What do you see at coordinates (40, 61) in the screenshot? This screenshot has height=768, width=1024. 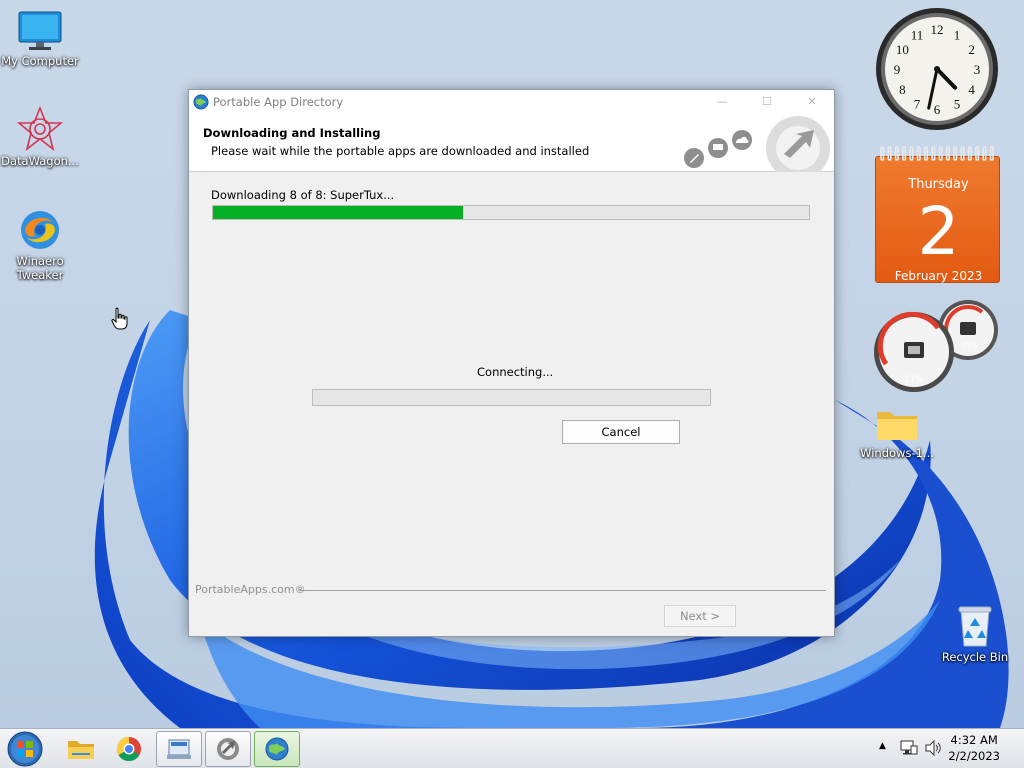 I see `desktop-icon-label: My Computer` at bounding box center [40, 61].